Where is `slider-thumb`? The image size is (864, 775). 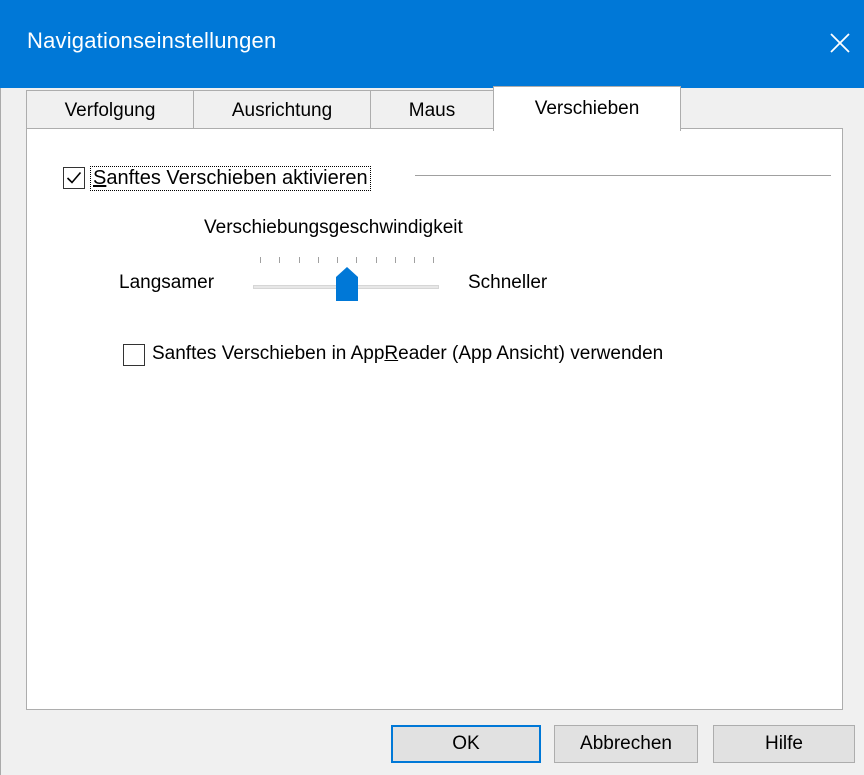
slider-thumb is located at coordinates (347, 284).